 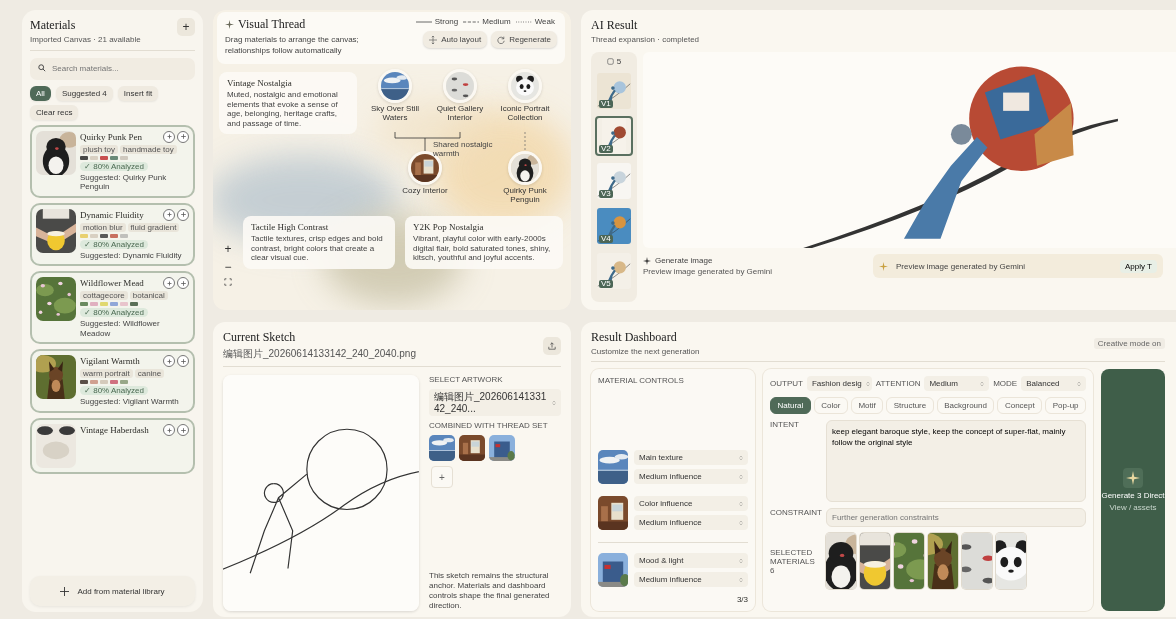 What do you see at coordinates (614, 181) in the screenshot?
I see `history-thumbnail: V3` at bounding box center [614, 181].